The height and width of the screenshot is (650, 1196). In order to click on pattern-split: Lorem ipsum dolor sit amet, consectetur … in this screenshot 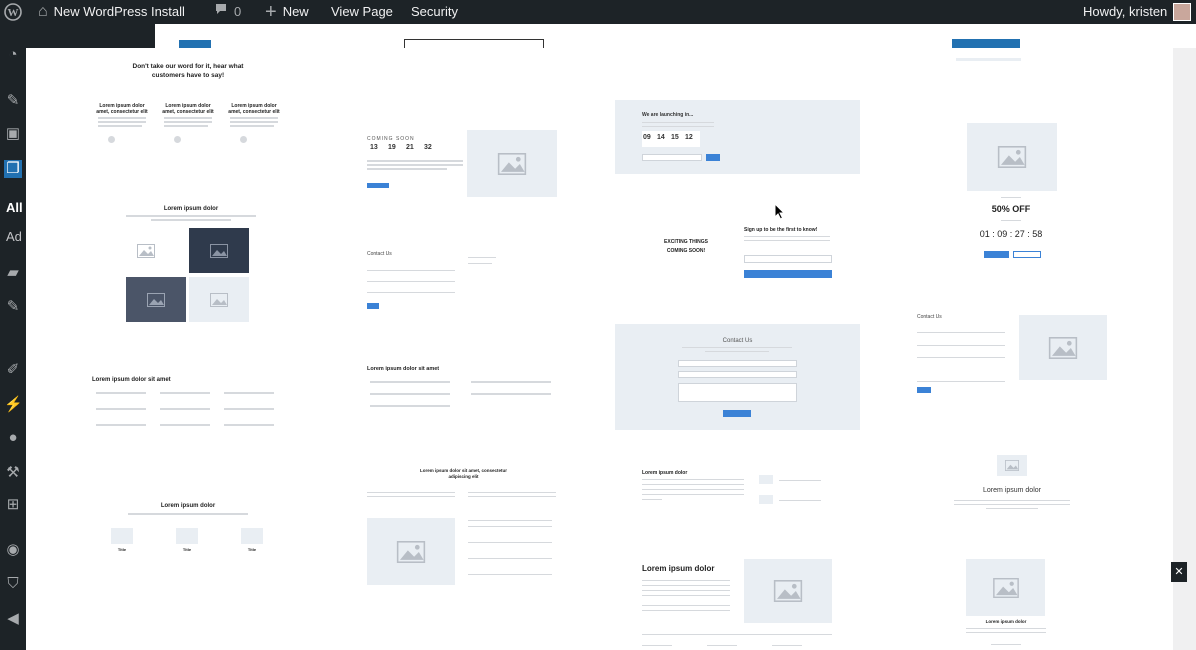, I will do `click(463, 528)`.